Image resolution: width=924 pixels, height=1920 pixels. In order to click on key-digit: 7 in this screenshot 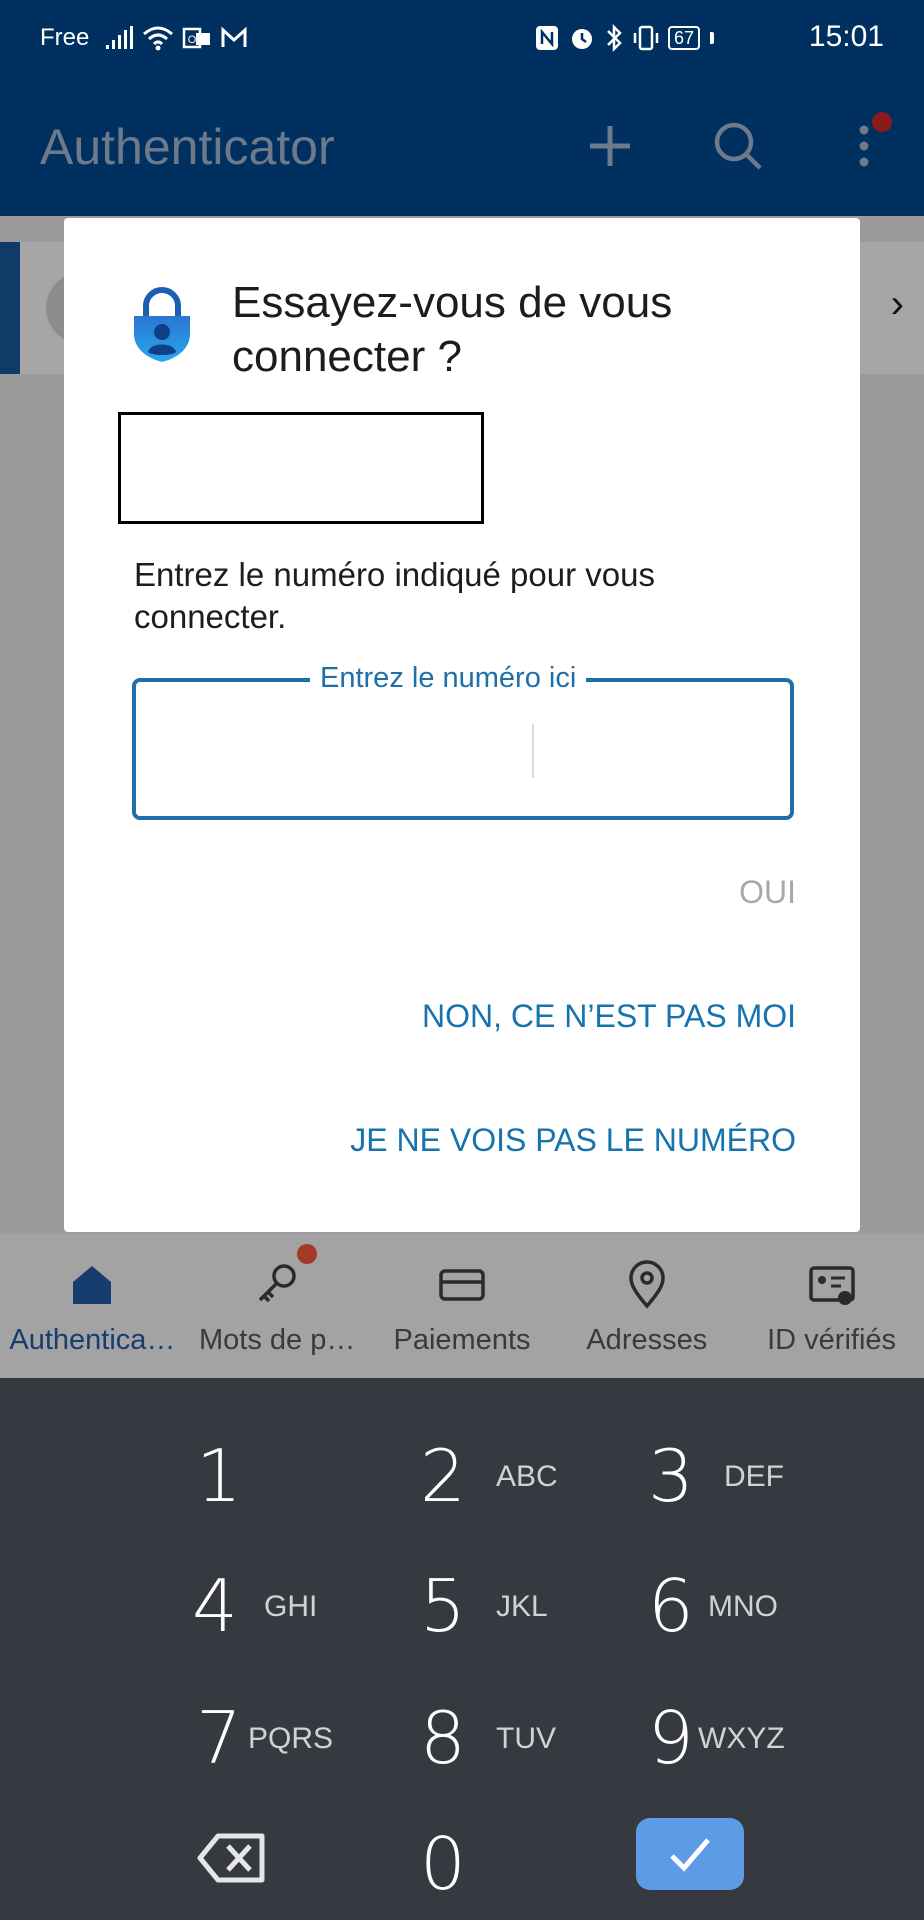, I will do `click(219, 1738)`.